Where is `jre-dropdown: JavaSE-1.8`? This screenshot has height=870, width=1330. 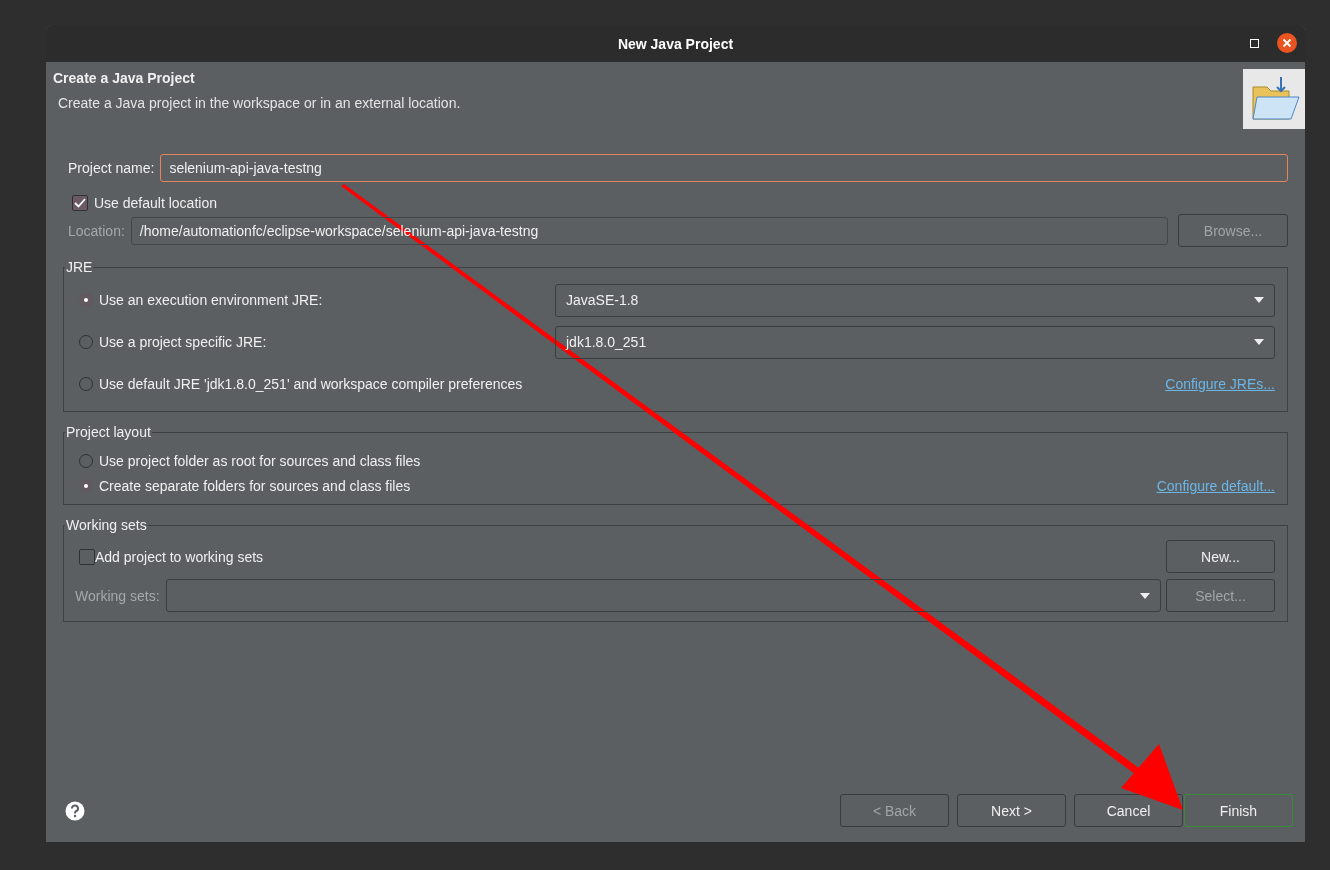
jre-dropdown: JavaSE-1.8 is located at coordinates (915, 300).